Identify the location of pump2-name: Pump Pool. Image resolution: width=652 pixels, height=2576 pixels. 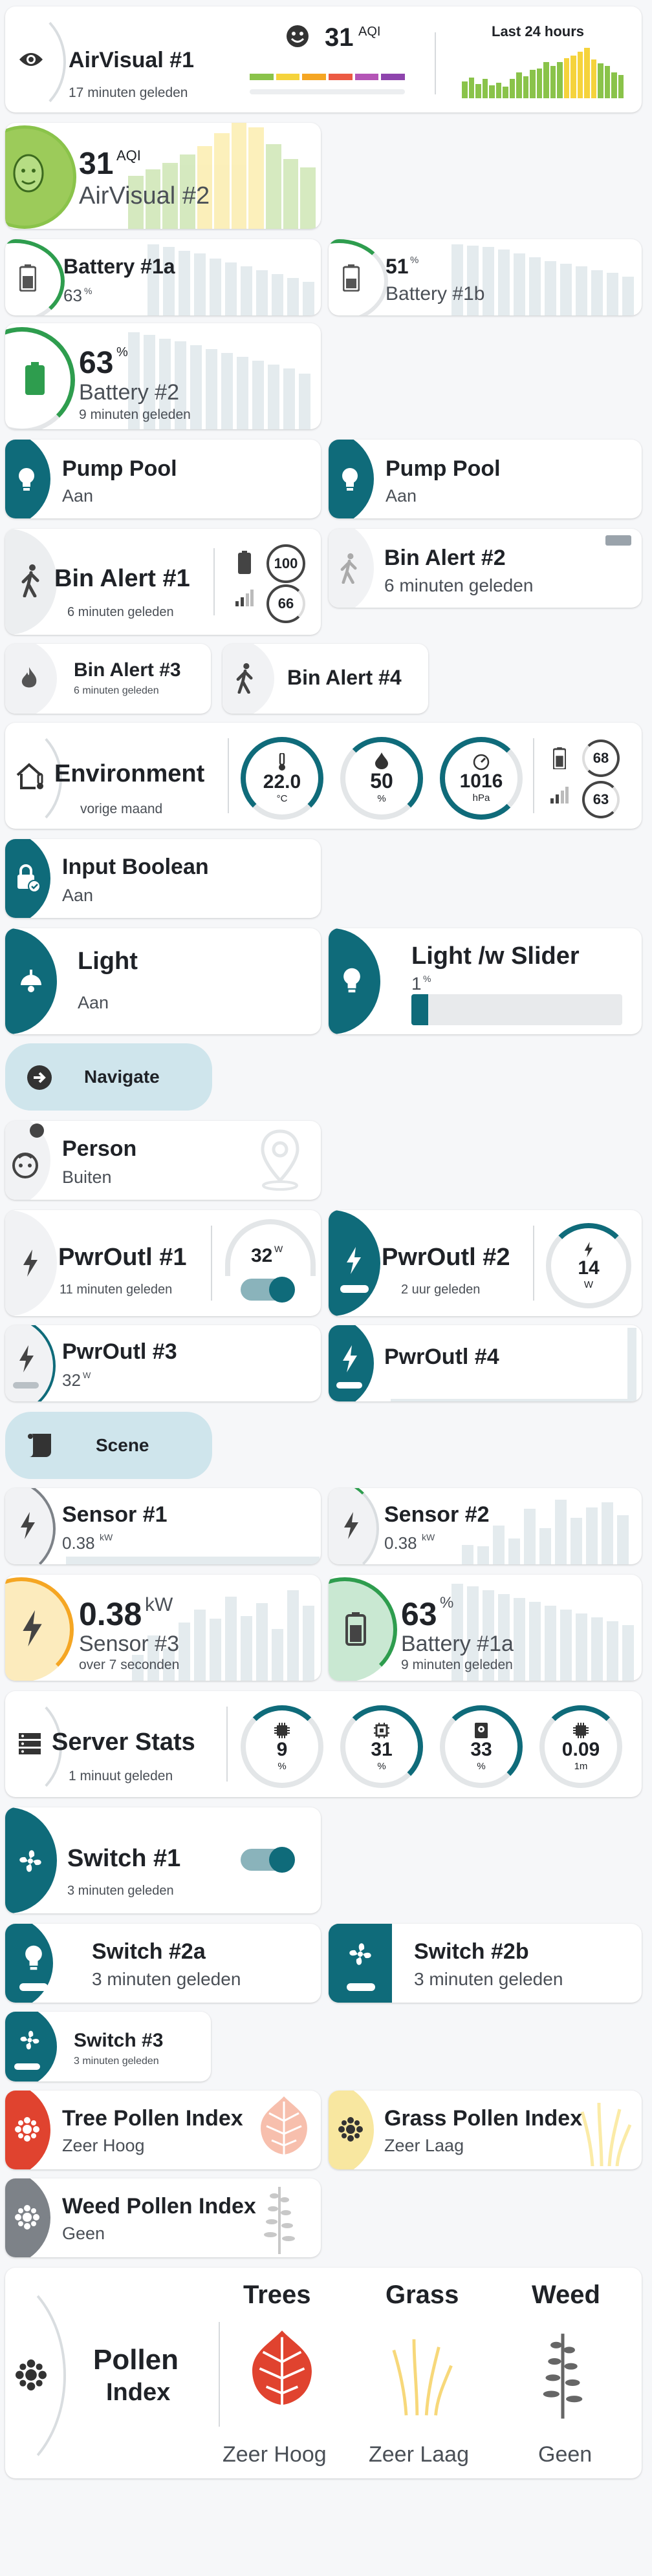
(443, 468).